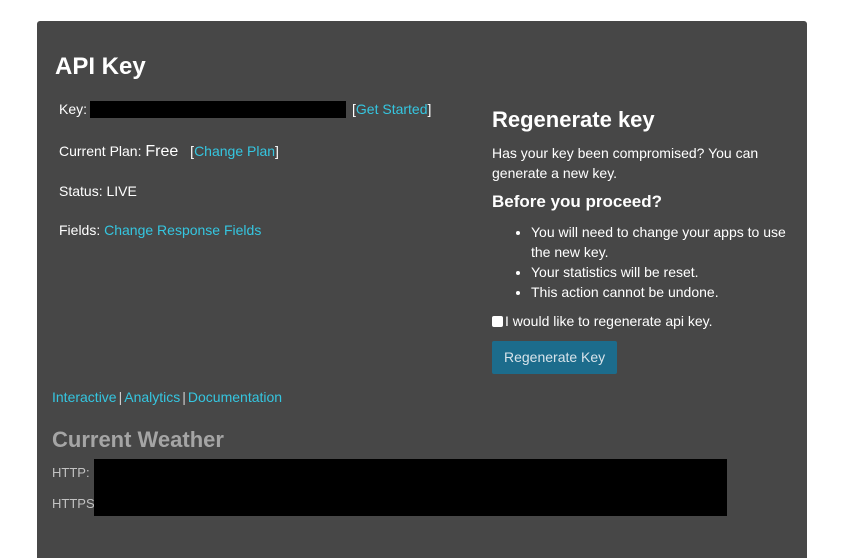  I want to click on plan-value: Free, so click(162, 151).